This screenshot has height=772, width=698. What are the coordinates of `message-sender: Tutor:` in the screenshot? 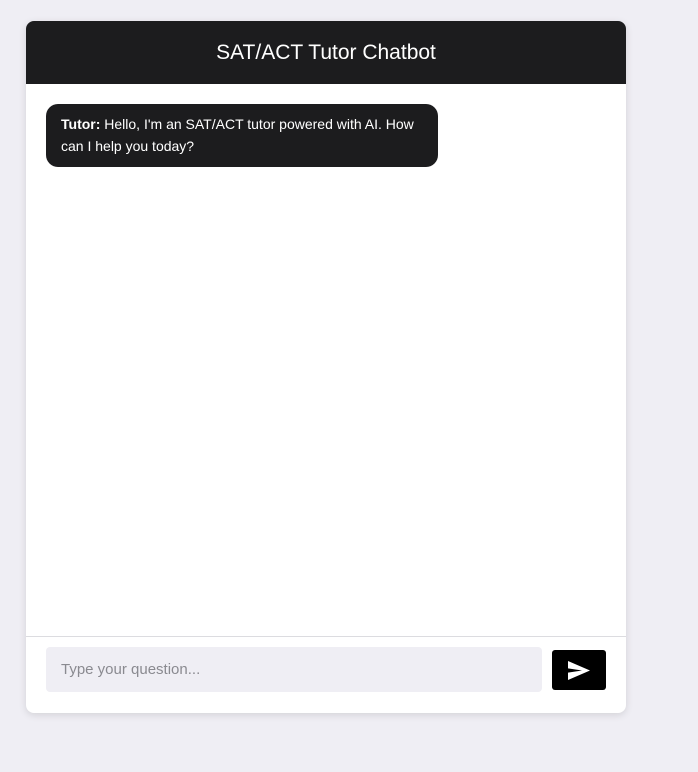 It's located at (81, 124).